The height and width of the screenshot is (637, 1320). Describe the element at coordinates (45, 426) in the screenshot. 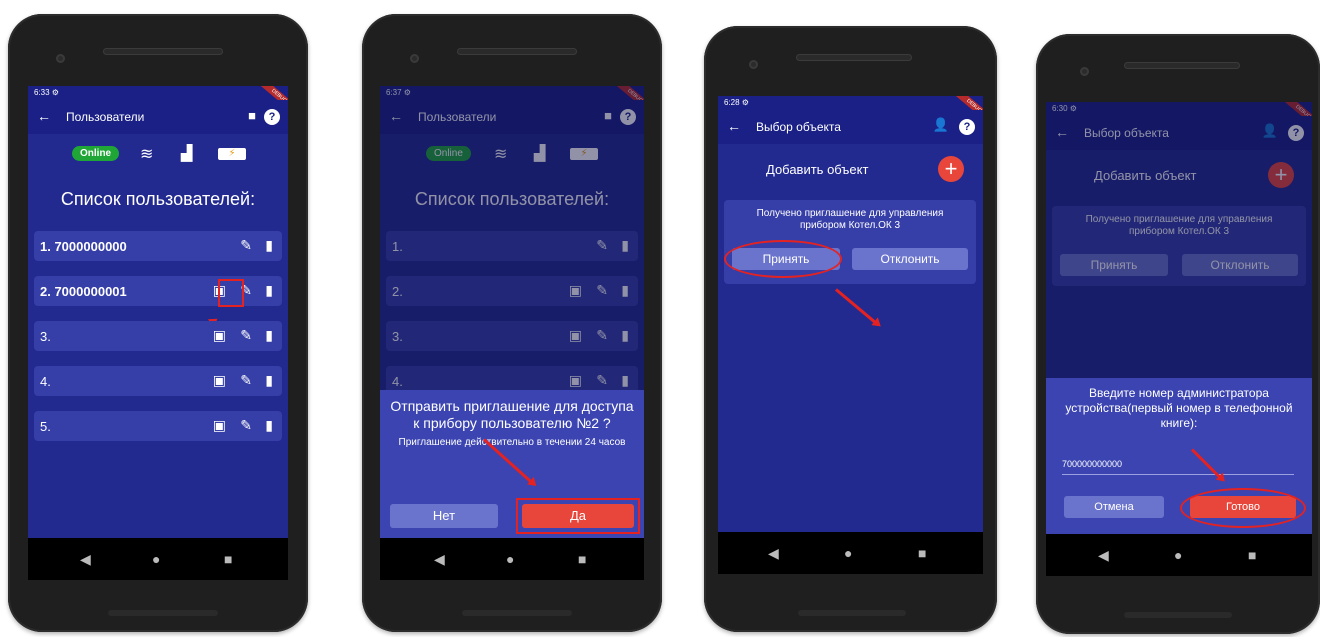

I see `user-number: 5.` at that location.